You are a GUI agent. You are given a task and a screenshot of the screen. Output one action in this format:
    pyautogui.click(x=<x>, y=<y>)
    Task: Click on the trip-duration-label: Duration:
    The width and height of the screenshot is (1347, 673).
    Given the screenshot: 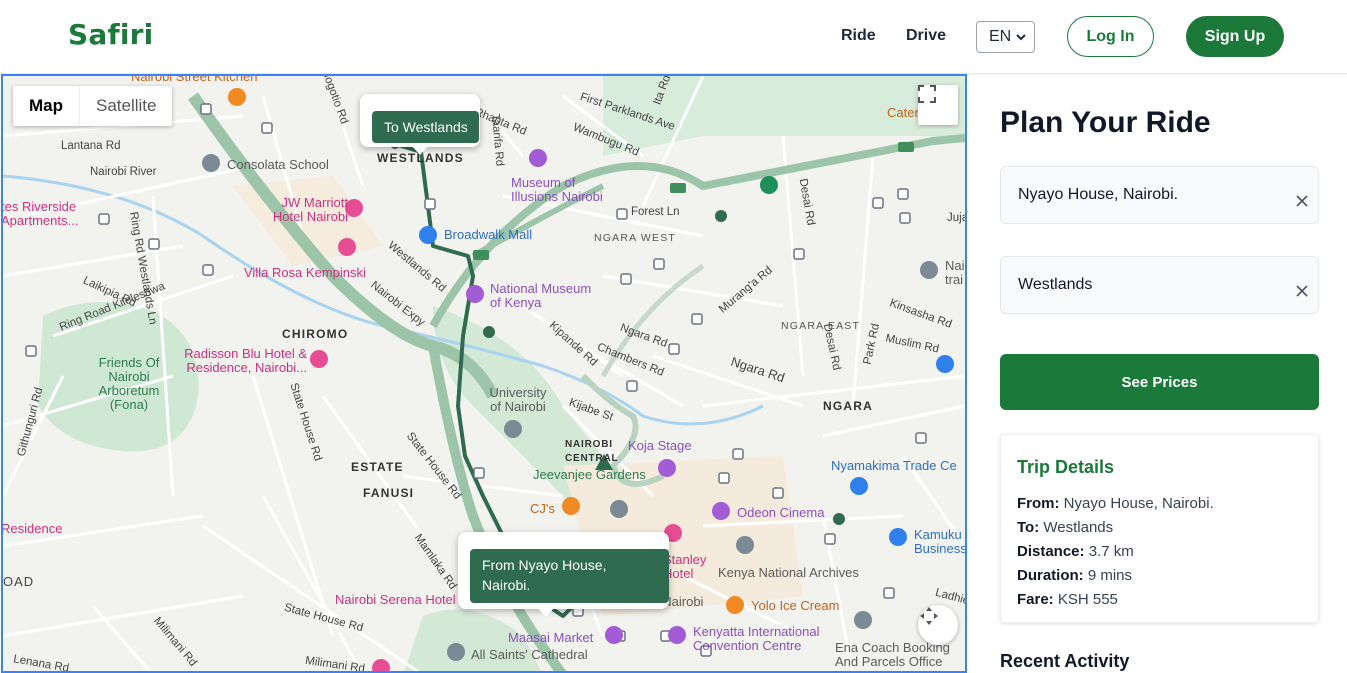 What is the action you would take?
    pyautogui.click(x=1050, y=575)
    